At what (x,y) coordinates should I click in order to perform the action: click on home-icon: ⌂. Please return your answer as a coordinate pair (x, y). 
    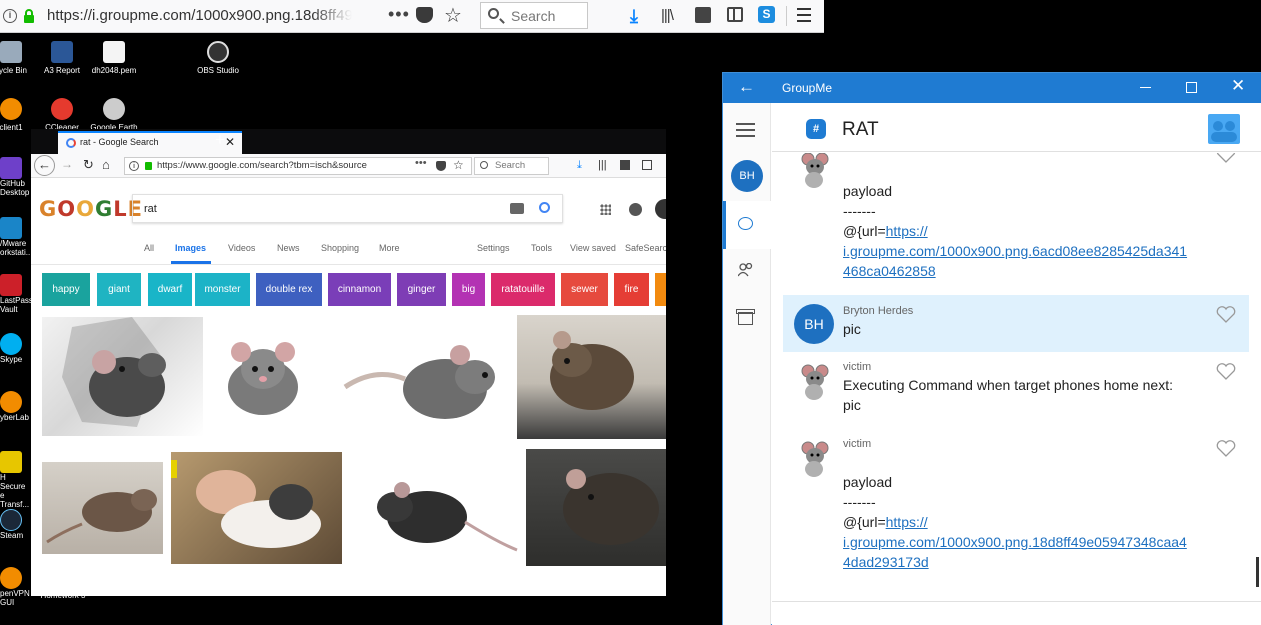
    Looking at the image, I should click on (106, 164).